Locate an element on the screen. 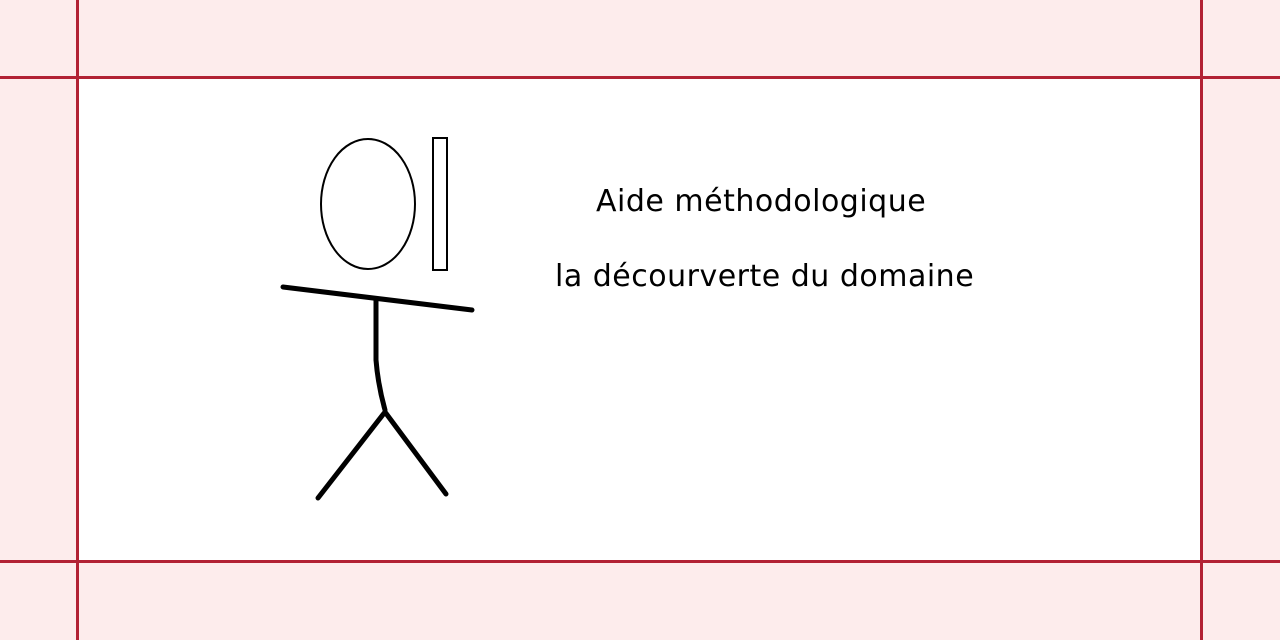 This screenshot has width=1280, height=640. frame-line-left is located at coordinates (77, 320).